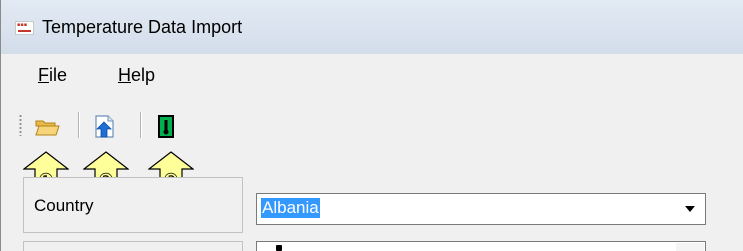 This screenshot has width=743, height=251. Describe the element at coordinates (43, 75) in the screenshot. I see `menu-file-mnemonic: F` at that location.